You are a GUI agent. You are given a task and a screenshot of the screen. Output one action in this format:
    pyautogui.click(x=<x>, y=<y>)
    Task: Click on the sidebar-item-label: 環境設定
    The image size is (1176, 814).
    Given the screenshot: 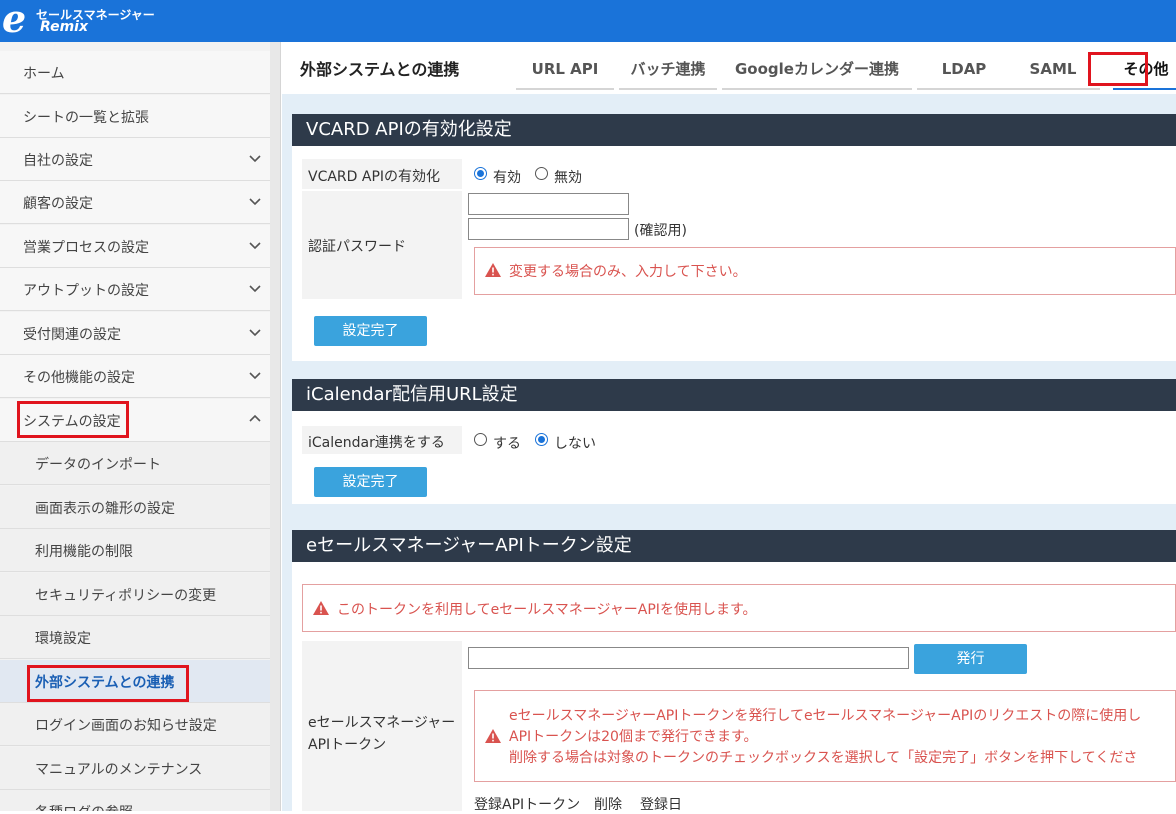 What is the action you would take?
    pyautogui.click(x=63, y=639)
    